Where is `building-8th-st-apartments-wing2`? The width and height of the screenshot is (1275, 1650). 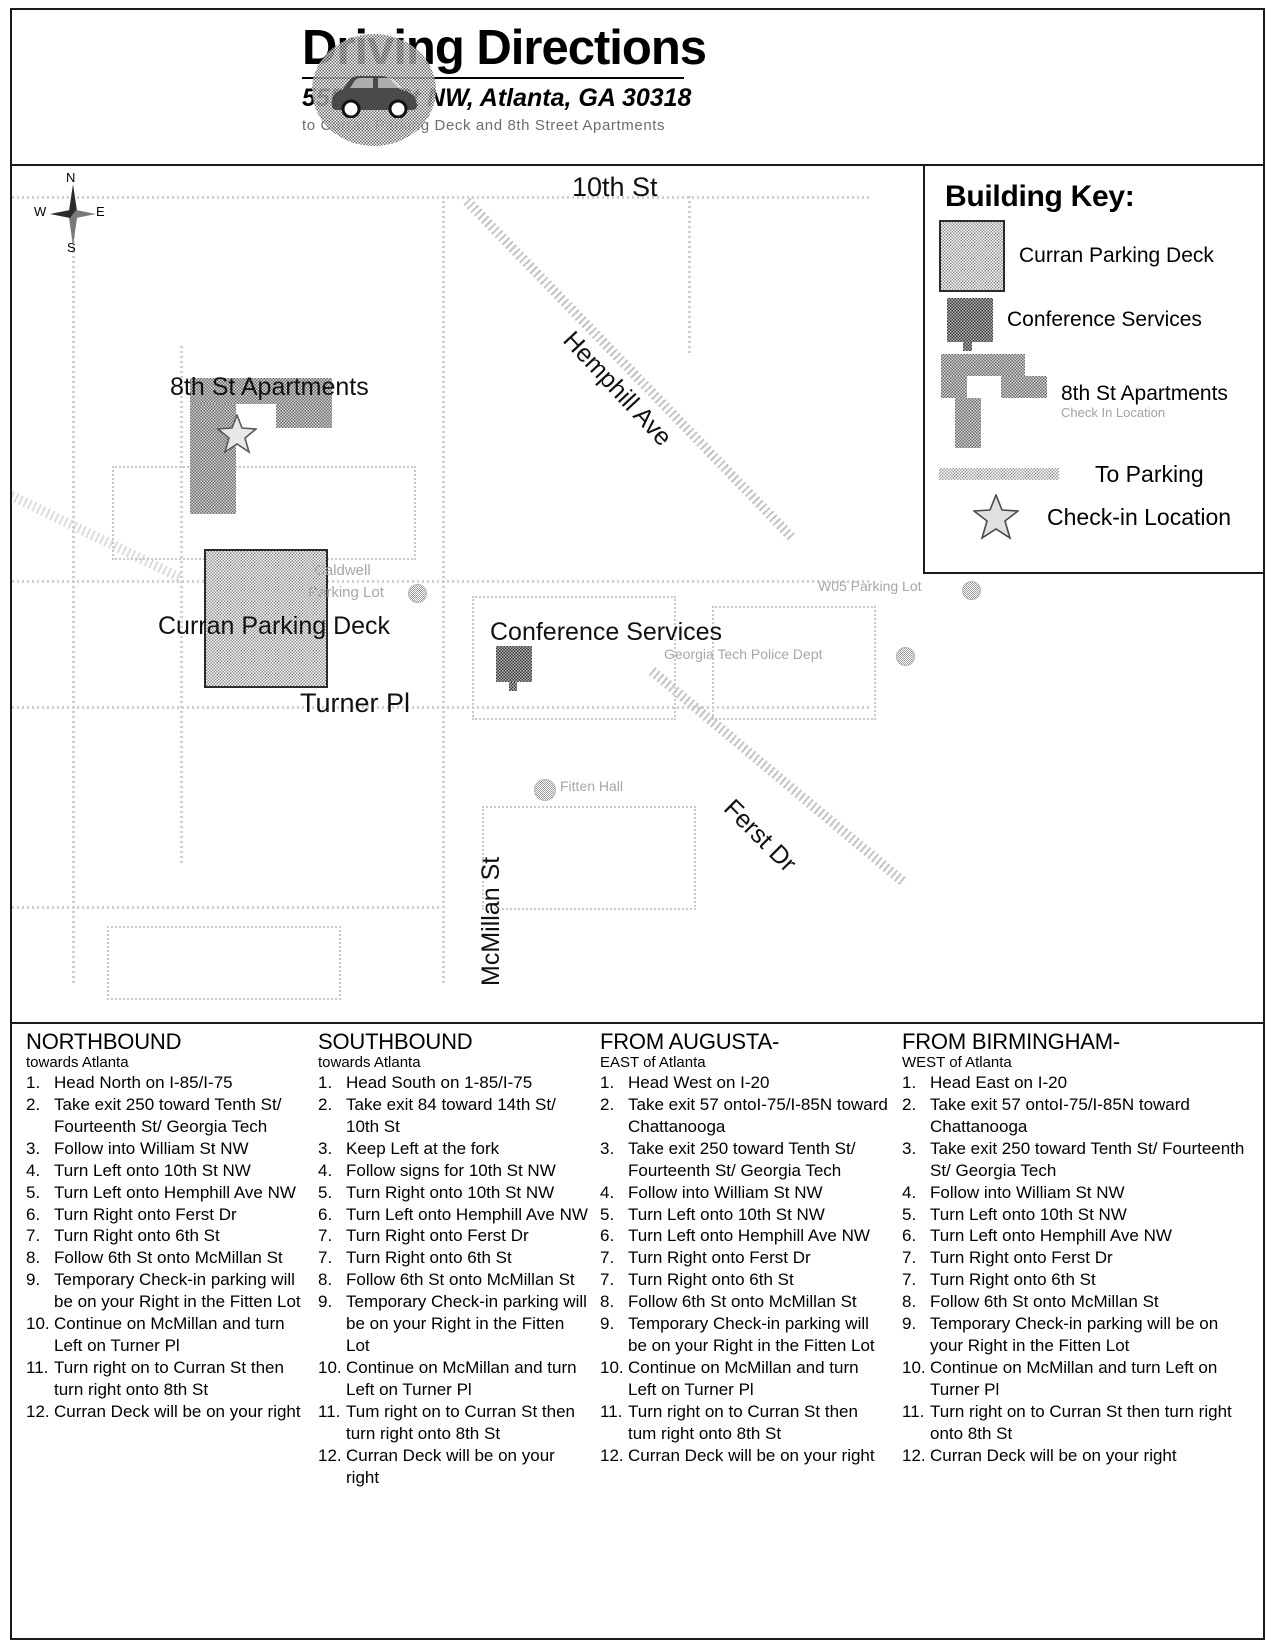
building-8th-st-apartments-wing2 is located at coordinates (304, 416).